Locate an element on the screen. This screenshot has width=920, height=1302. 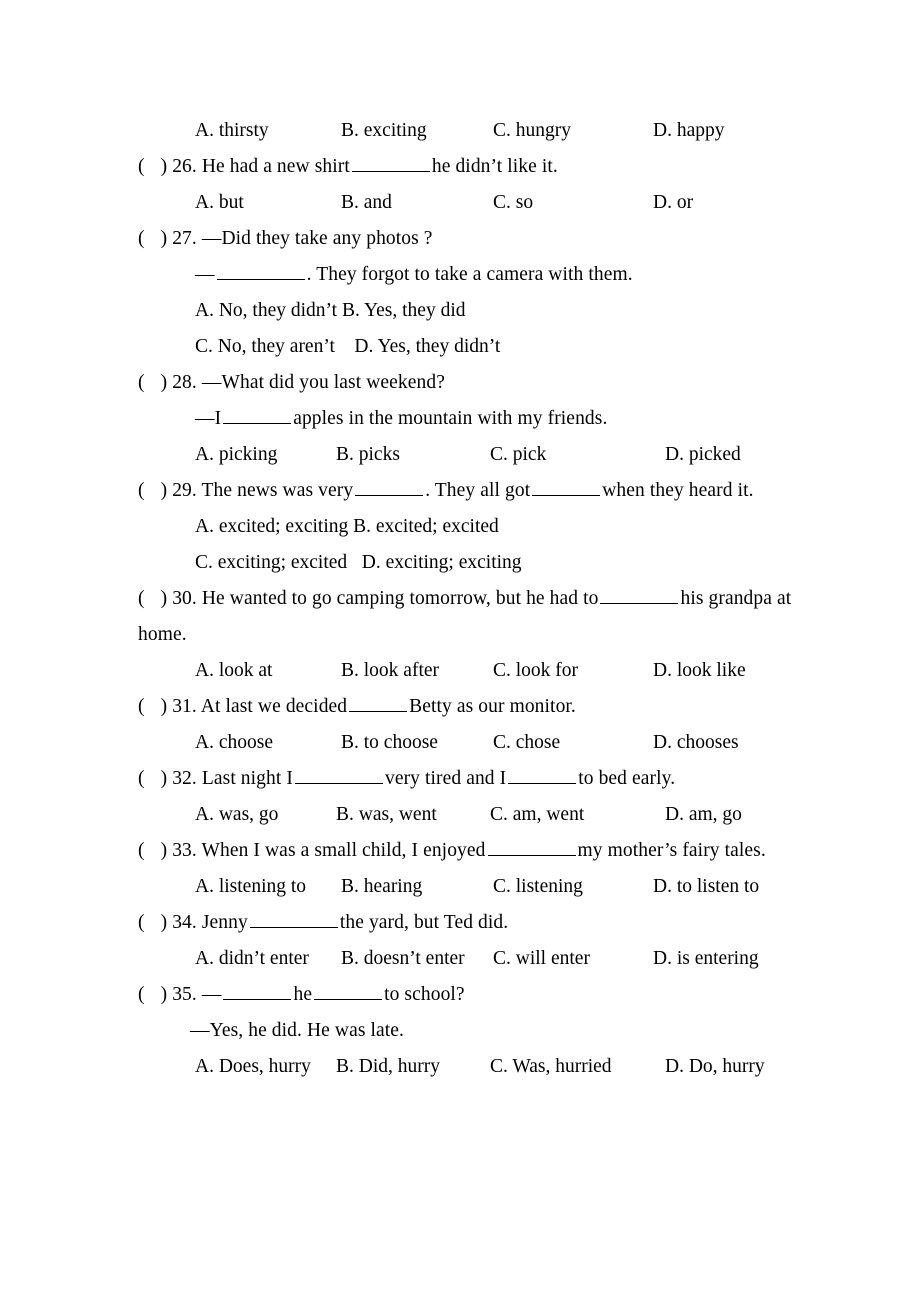
stem-text-before: Jenny is located at coordinates (224, 922).